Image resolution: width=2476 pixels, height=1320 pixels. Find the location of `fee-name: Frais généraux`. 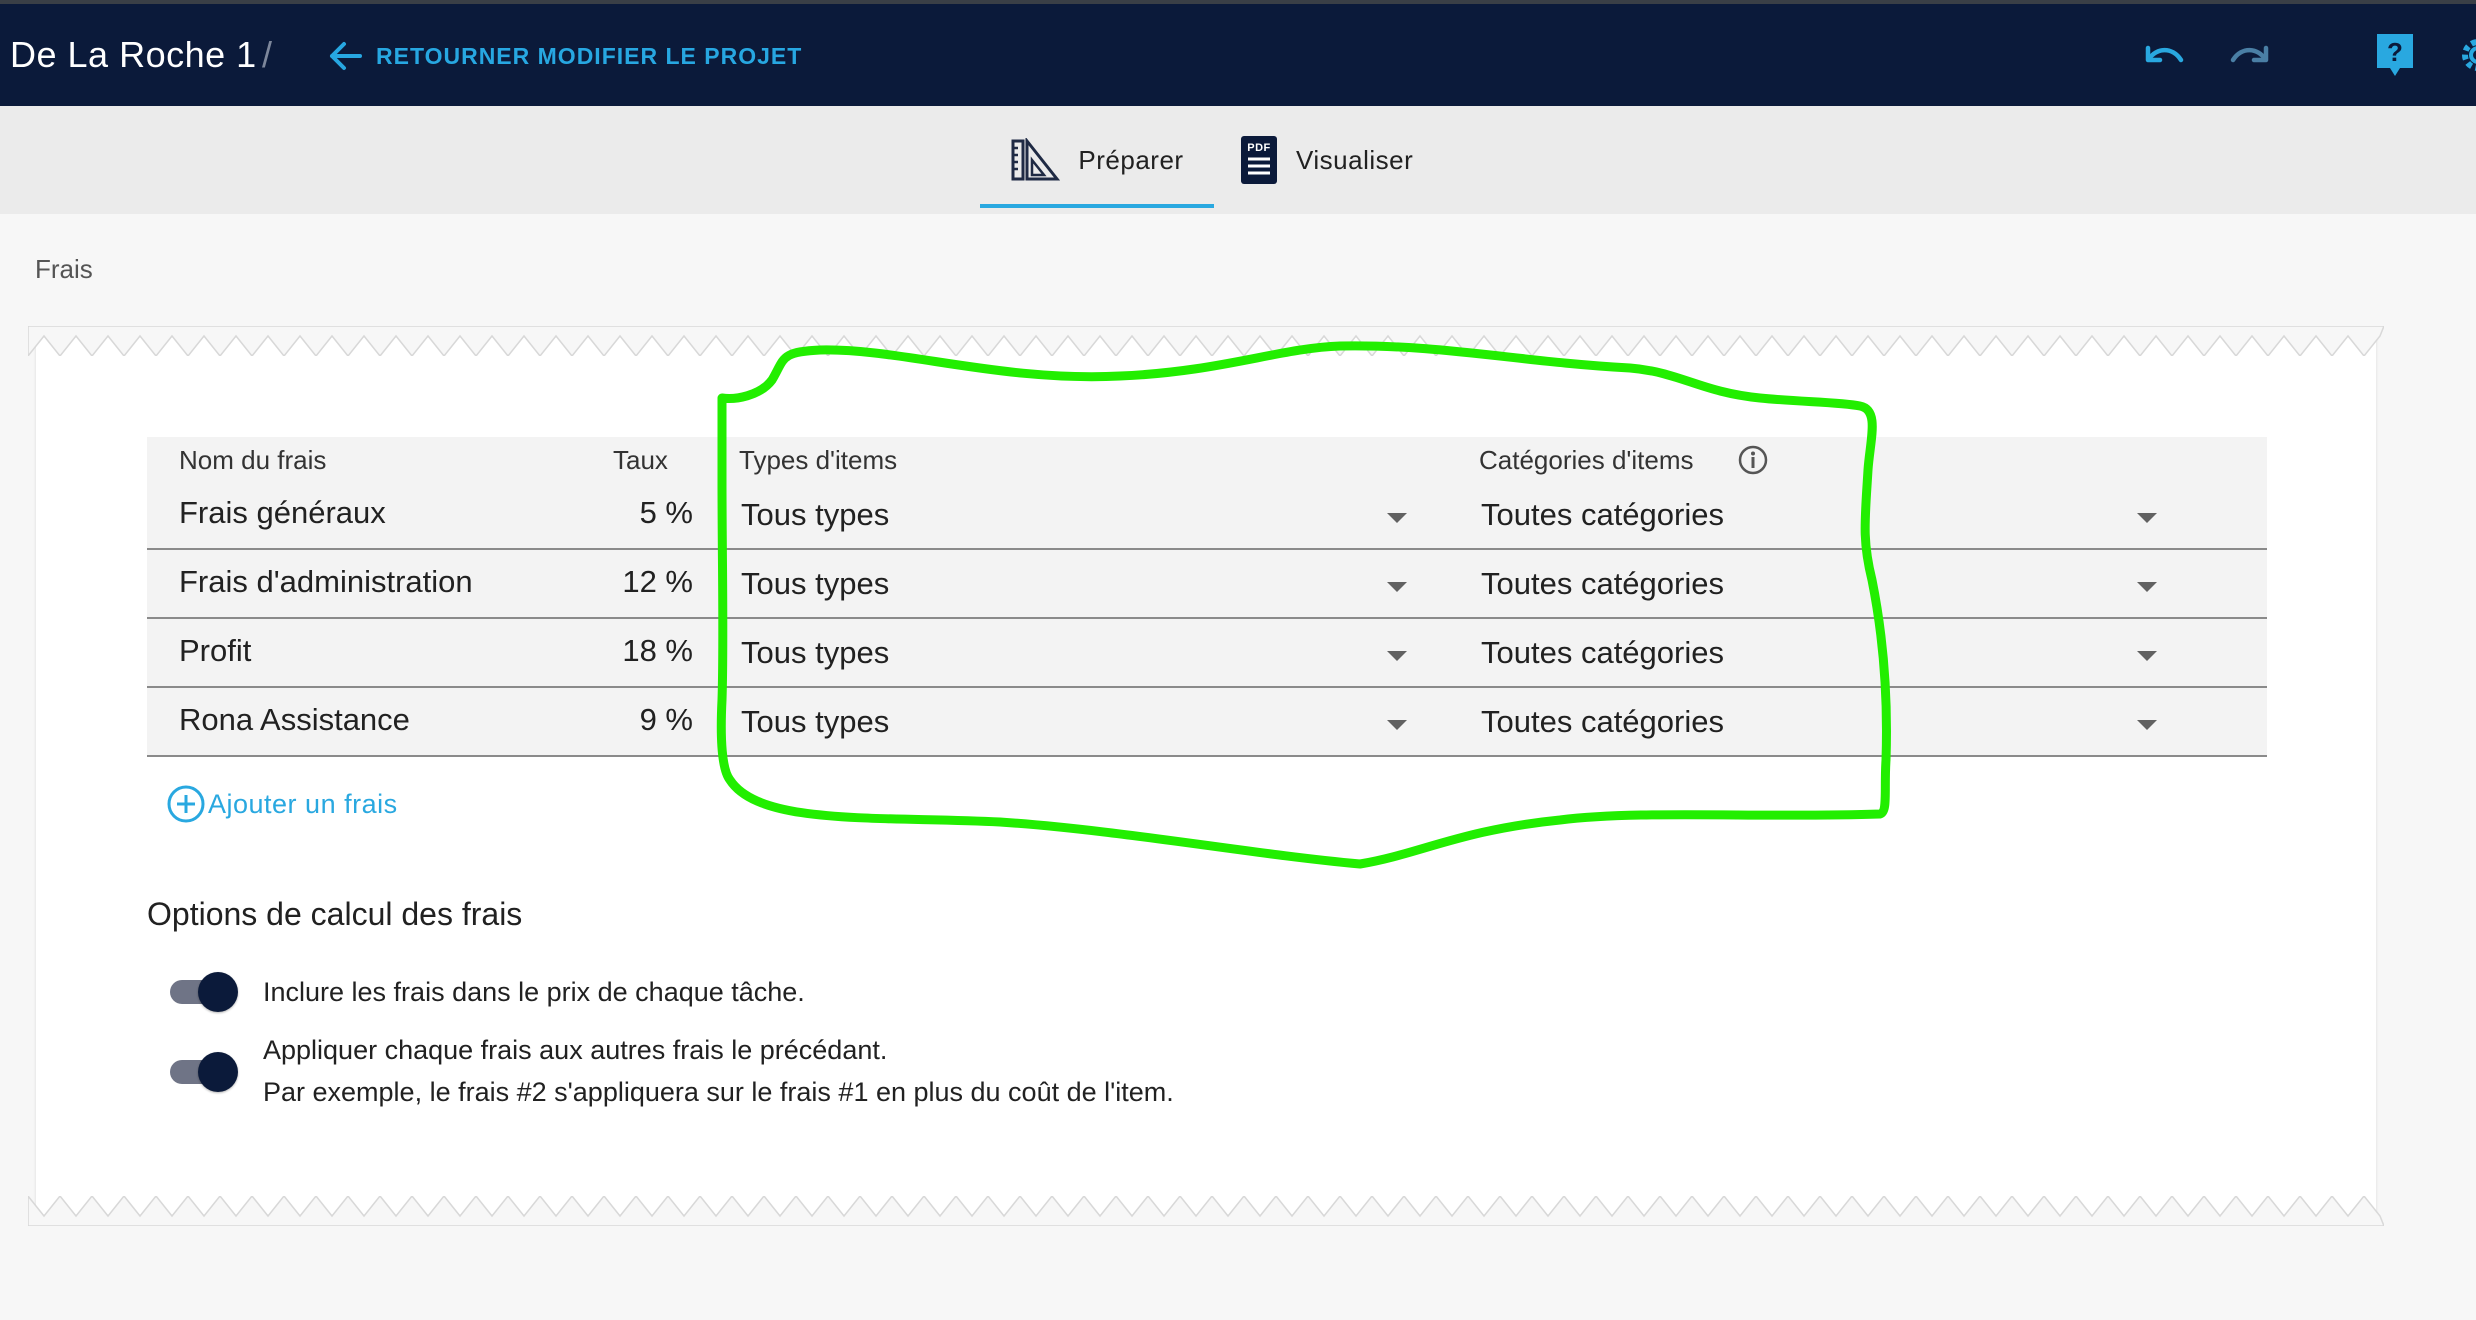

fee-name: Frais généraux is located at coordinates (282, 512).